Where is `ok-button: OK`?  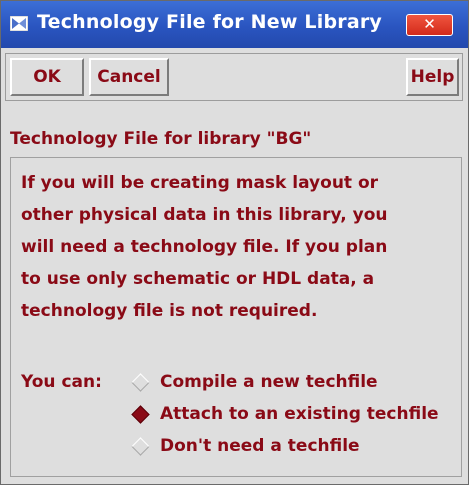
ok-button: OK is located at coordinates (47, 77).